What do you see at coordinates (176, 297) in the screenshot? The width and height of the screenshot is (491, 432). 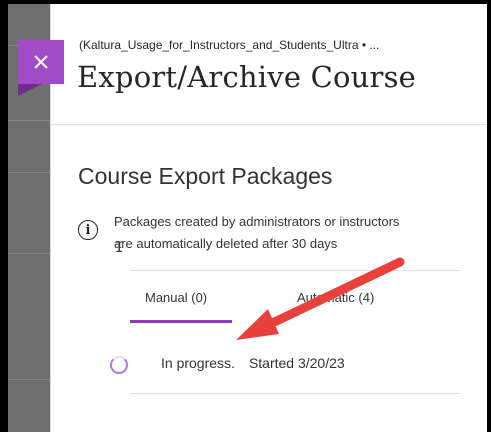 I see `tab-manual: Manual (0)` at bounding box center [176, 297].